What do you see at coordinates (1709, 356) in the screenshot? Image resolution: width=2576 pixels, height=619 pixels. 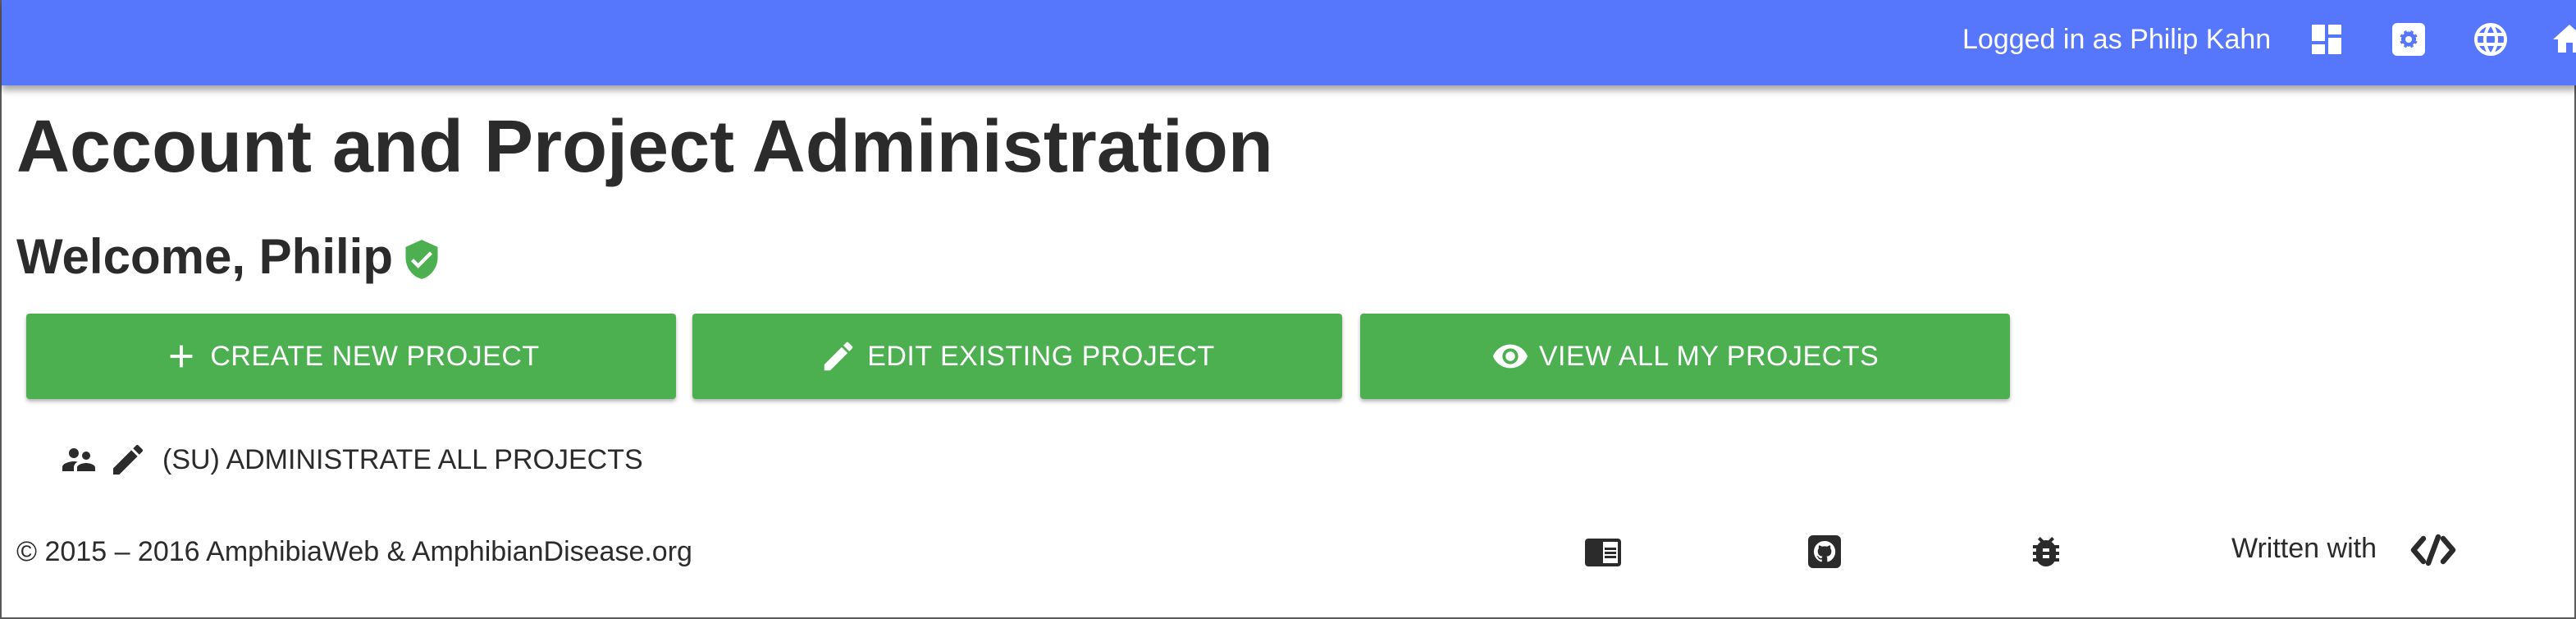 I see `view-all-my-projects-label: VIEW ALL MY PROJECTS` at bounding box center [1709, 356].